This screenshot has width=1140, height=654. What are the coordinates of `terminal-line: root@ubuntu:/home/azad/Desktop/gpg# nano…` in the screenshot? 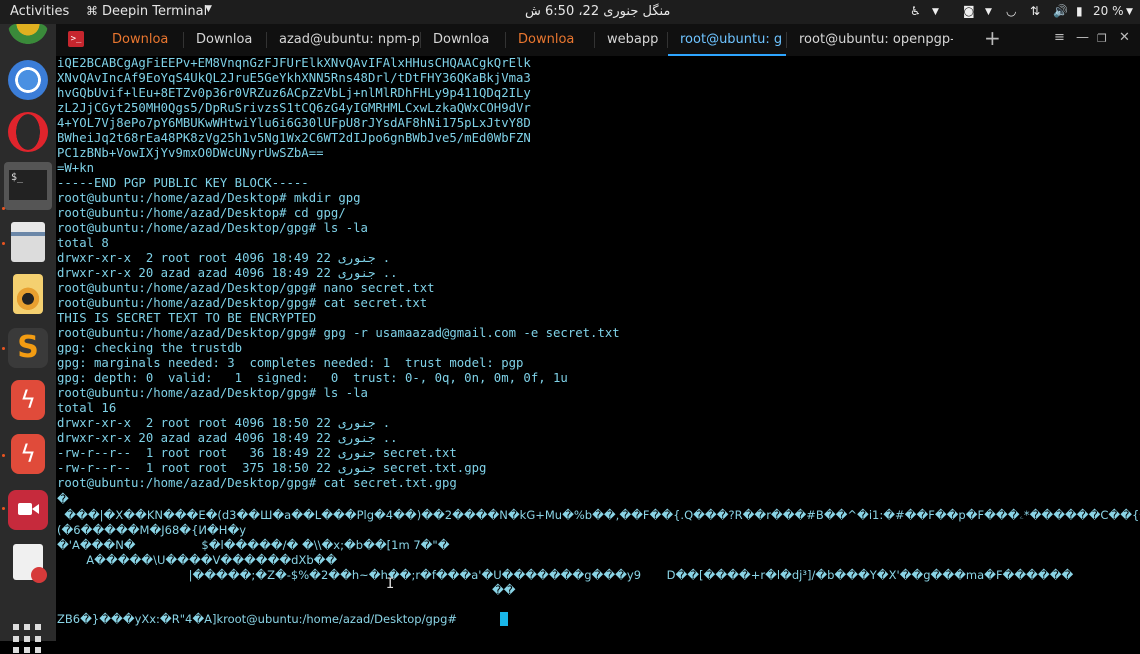 It's located at (246, 288).